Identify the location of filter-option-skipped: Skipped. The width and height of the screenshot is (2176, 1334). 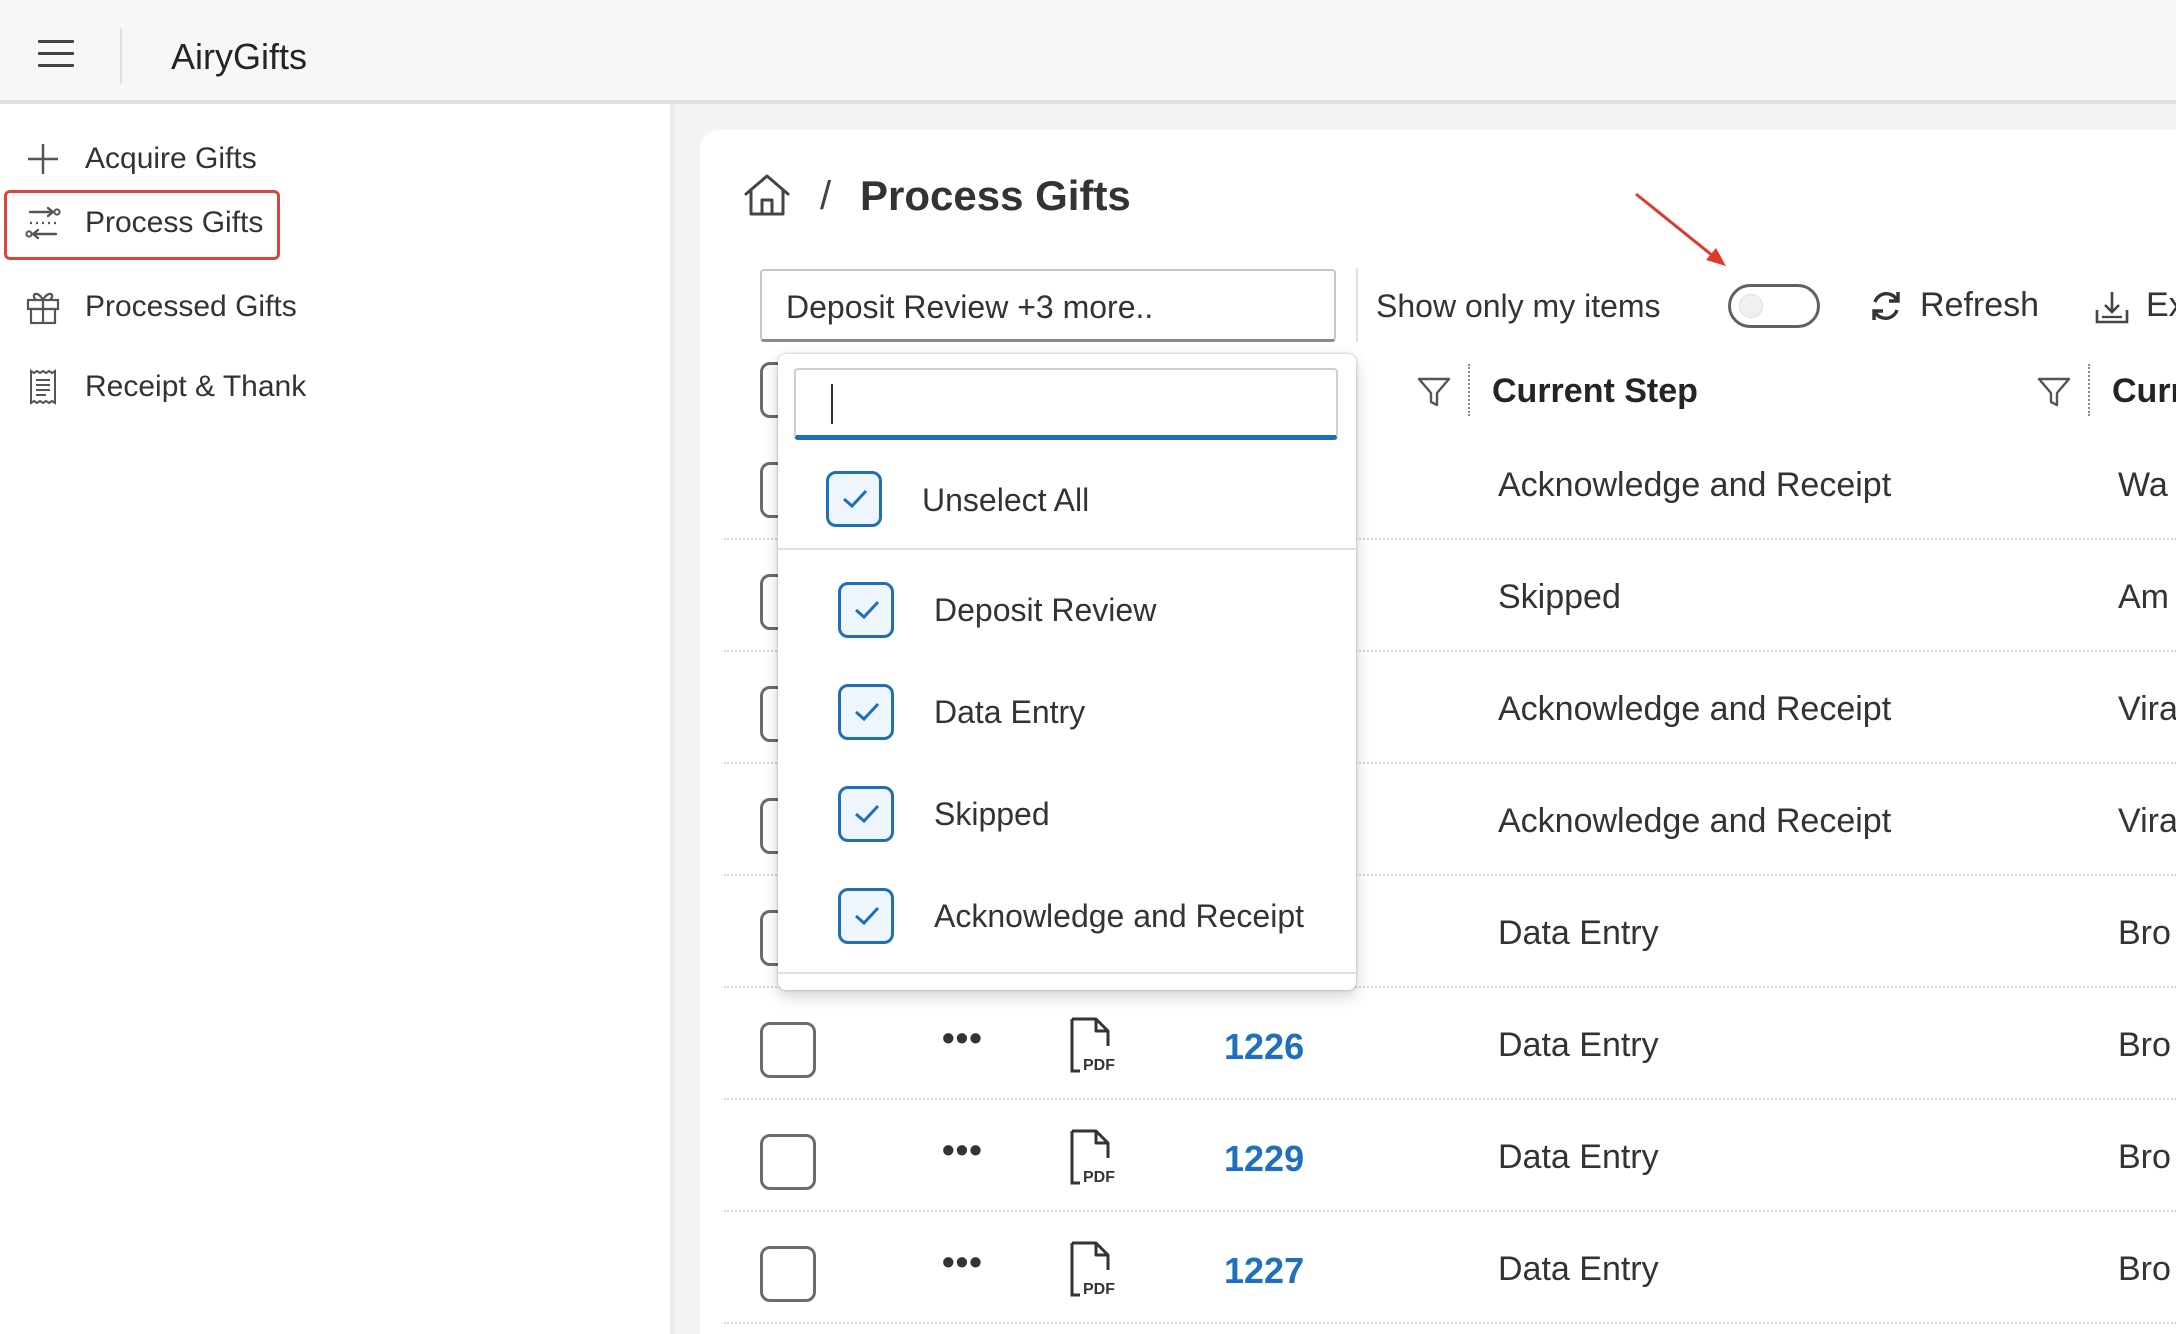
(1067, 803).